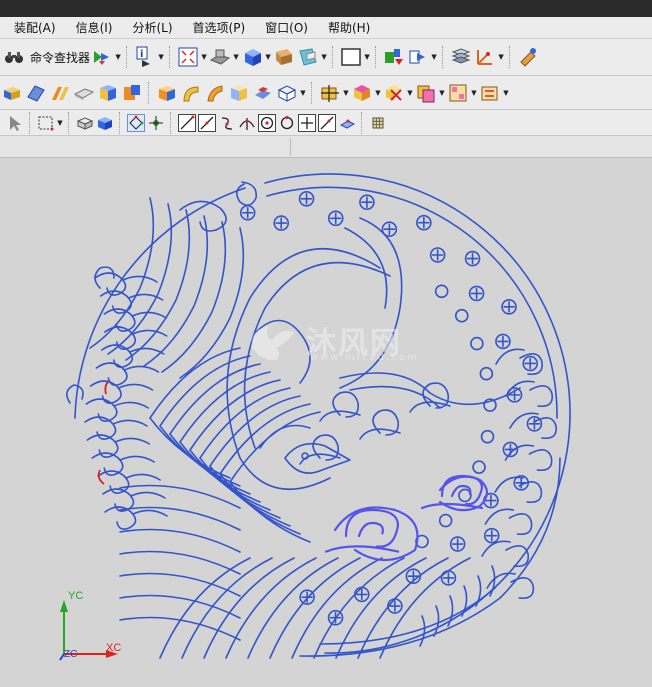  What do you see at coordinates (286, 27) in the screenshot?
I see `menu-window: 窗口(O)` at bounding box center [286, 27].